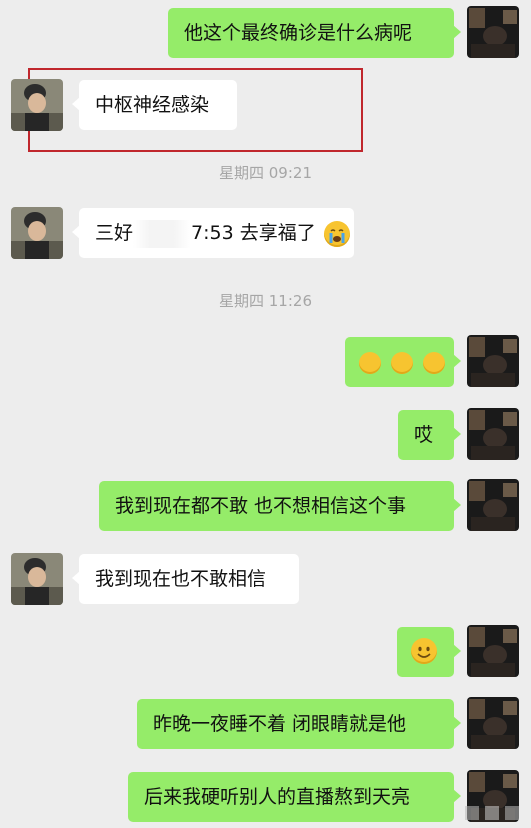 The image size is (531, 828). Describe the element at coordinates (162, 233) in the screenshot. I see `blurred-region` at that location.